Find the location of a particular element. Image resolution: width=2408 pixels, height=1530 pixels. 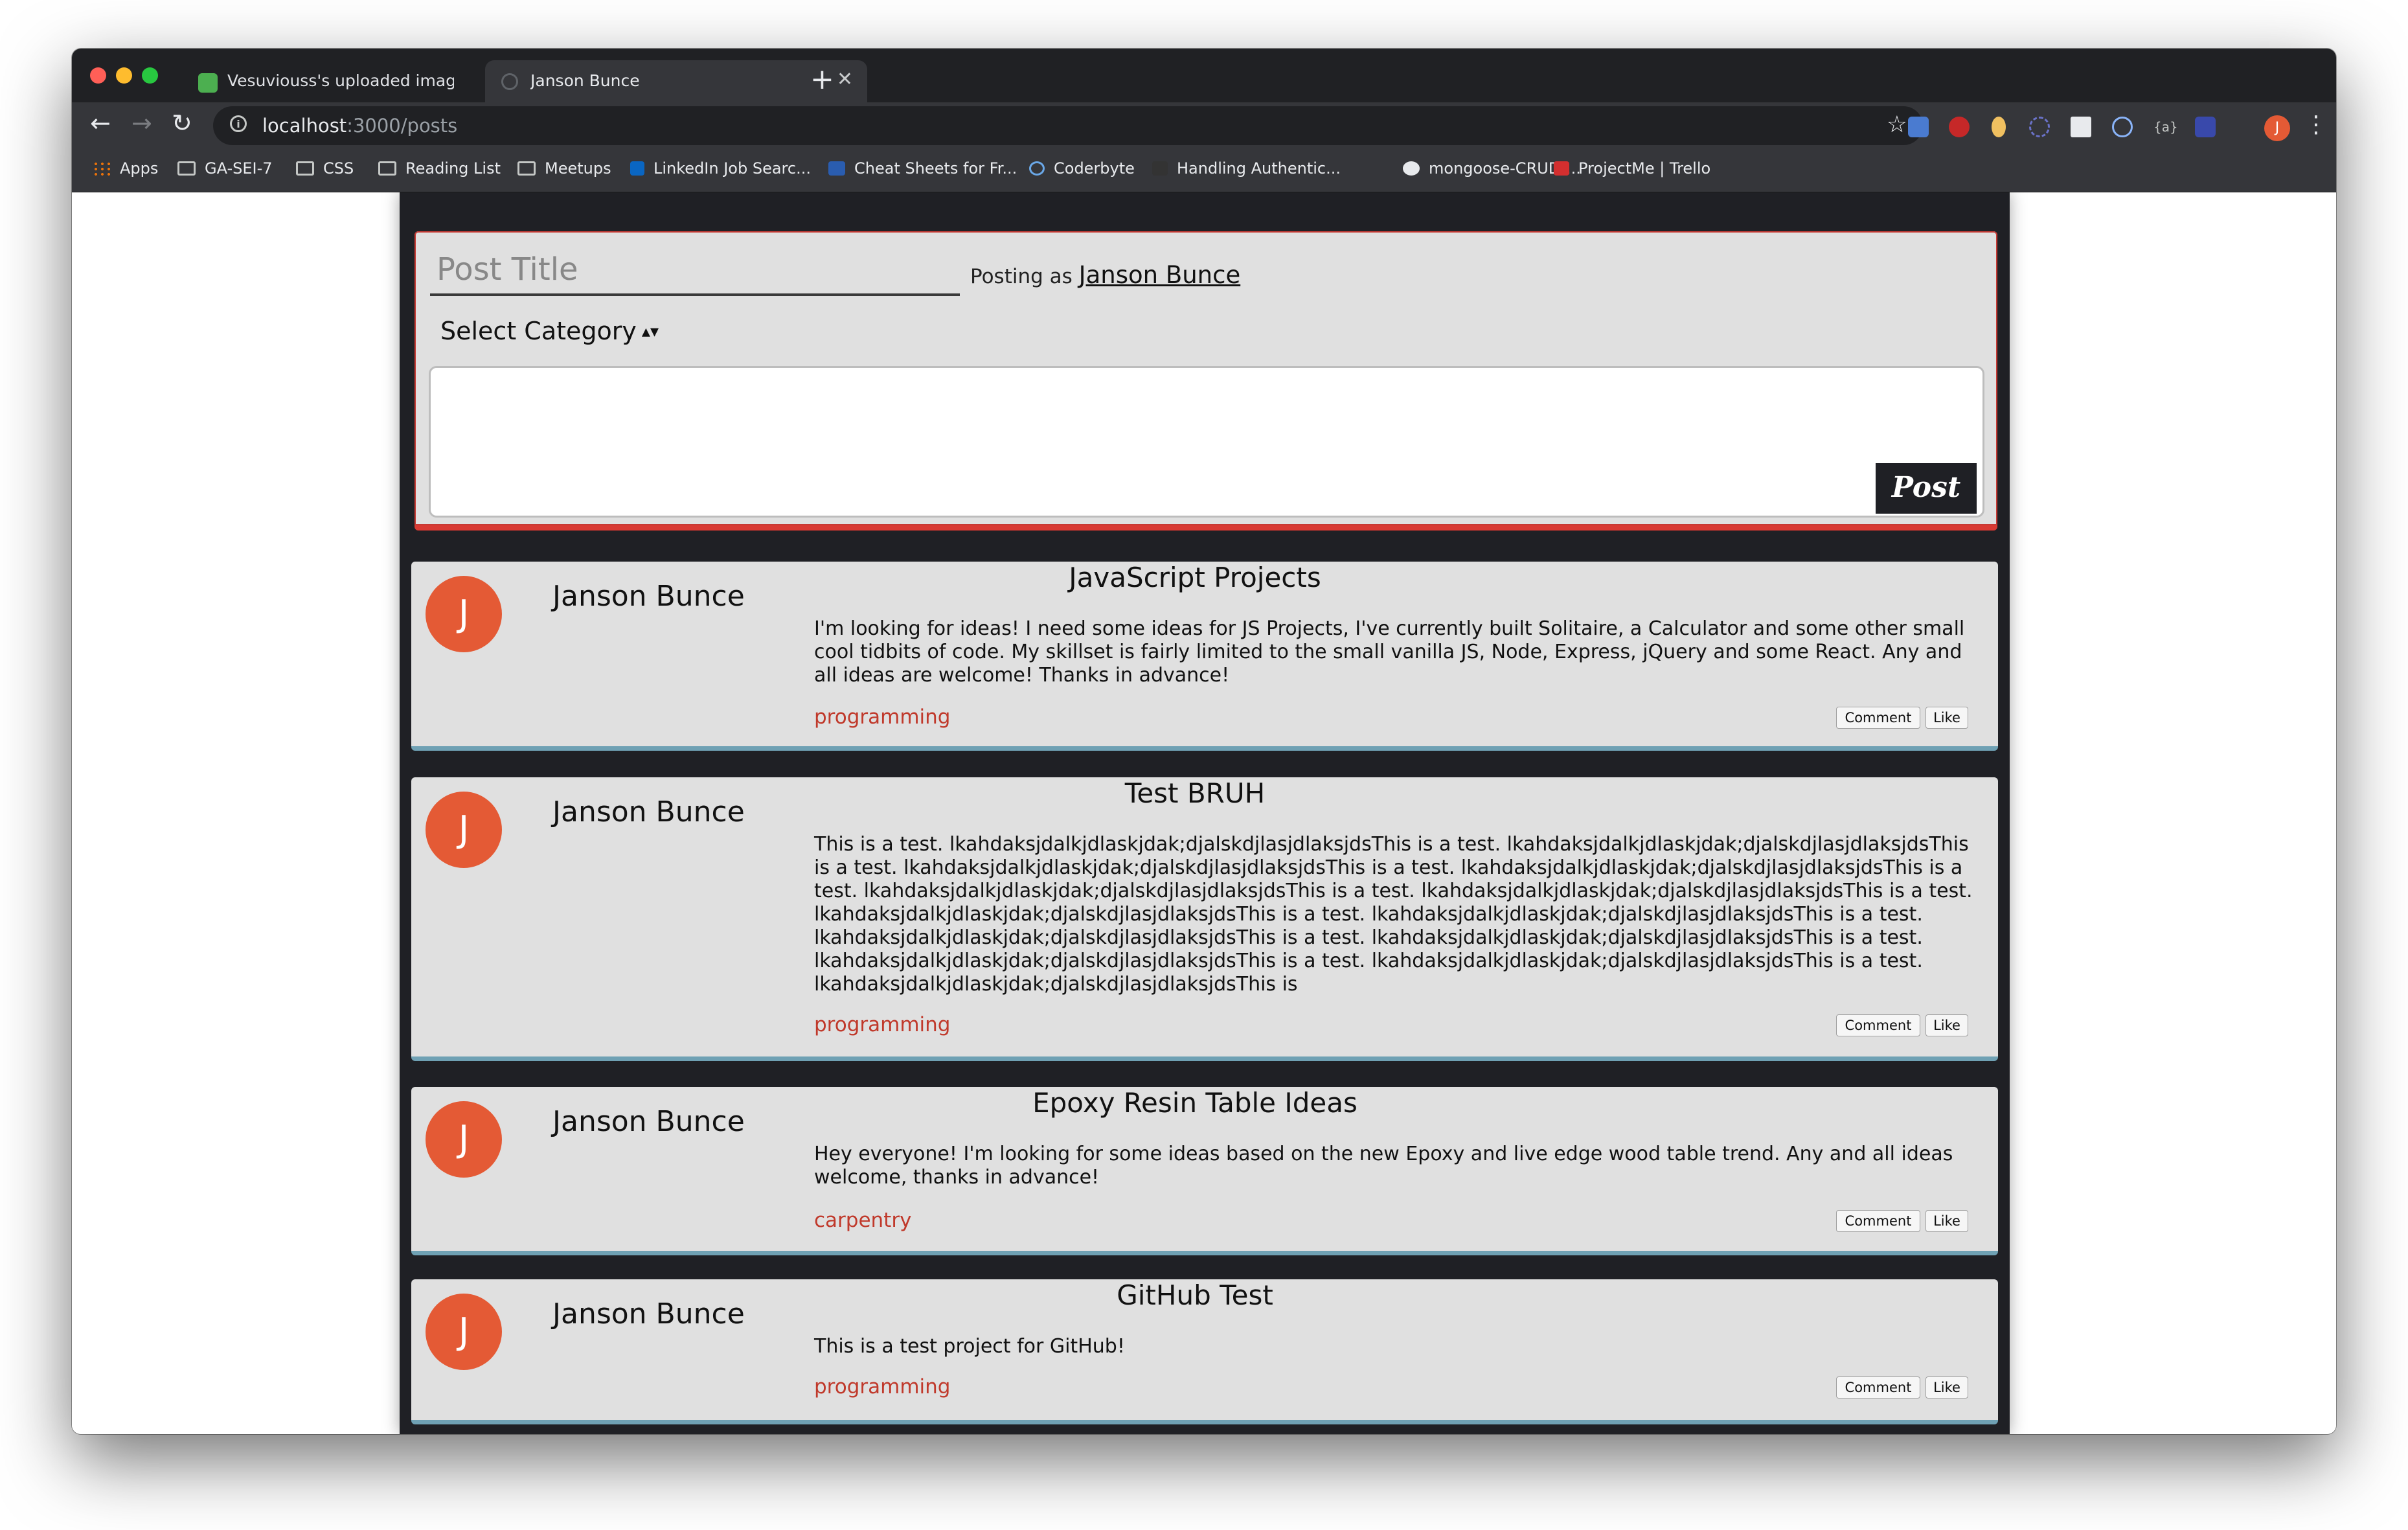

bookmark-label: Coderbyte is located at coordinates (1094, 168).